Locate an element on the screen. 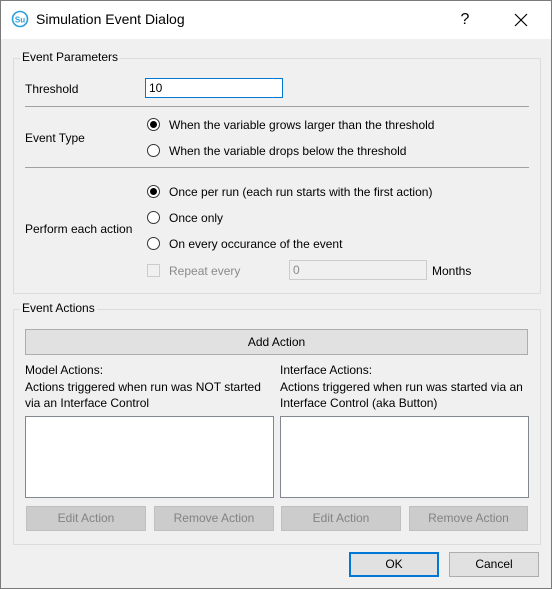 Image resolution: width=552 pixels, height=589 pixels. ok-button: OK is located at coordinates (394, 564).